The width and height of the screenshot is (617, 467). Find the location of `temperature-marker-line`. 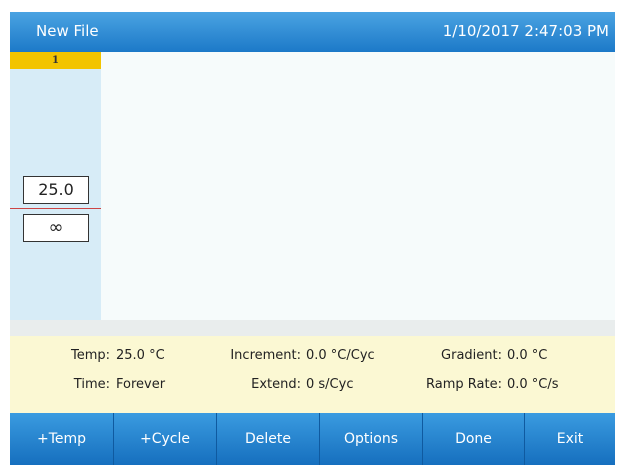

temperature-marker-line is located at coordinates (55, 208).